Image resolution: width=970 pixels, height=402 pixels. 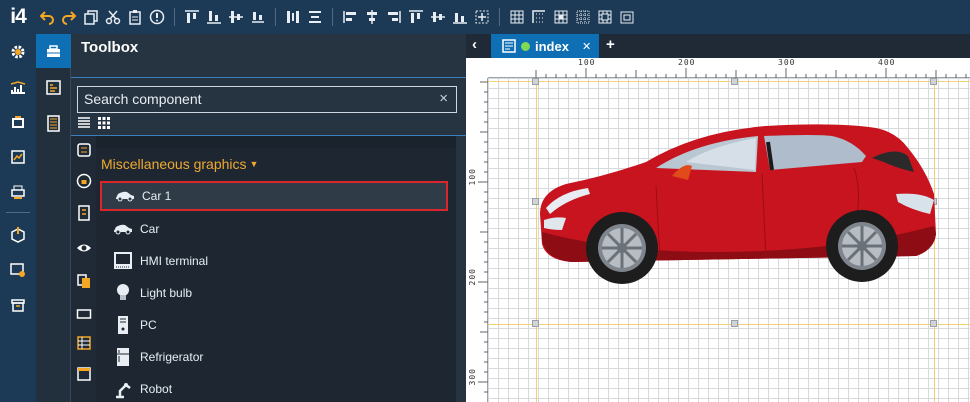 I want to click on paste-icon, so click(x=135, y=17).